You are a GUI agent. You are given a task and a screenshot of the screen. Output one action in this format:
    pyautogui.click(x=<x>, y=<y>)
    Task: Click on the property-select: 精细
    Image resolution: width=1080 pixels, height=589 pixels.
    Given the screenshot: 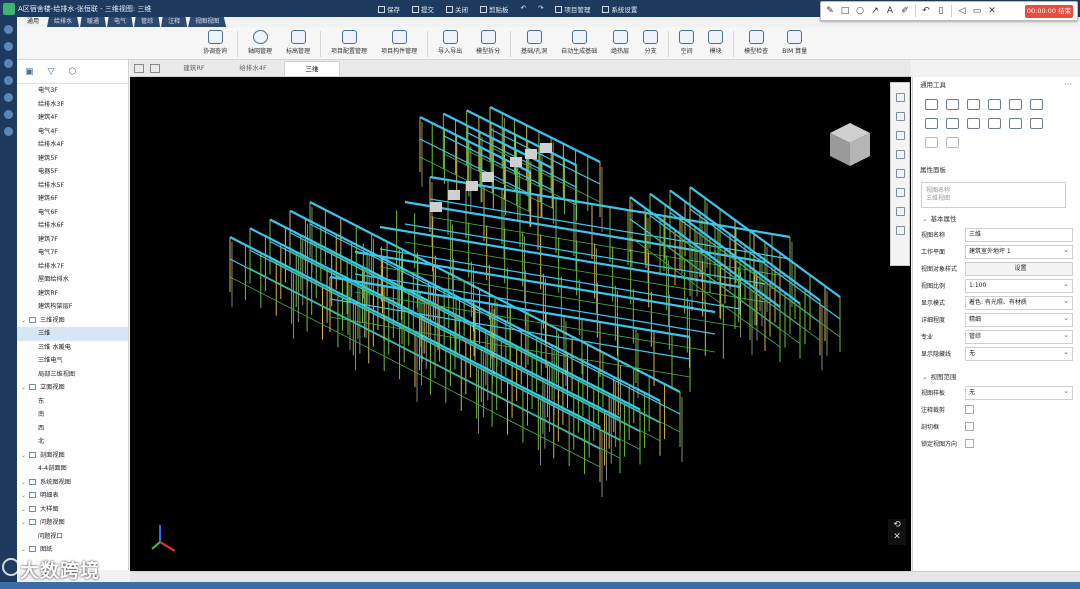 What is the action you would take?
    pyautogui.click(x=1019, y=319)
    